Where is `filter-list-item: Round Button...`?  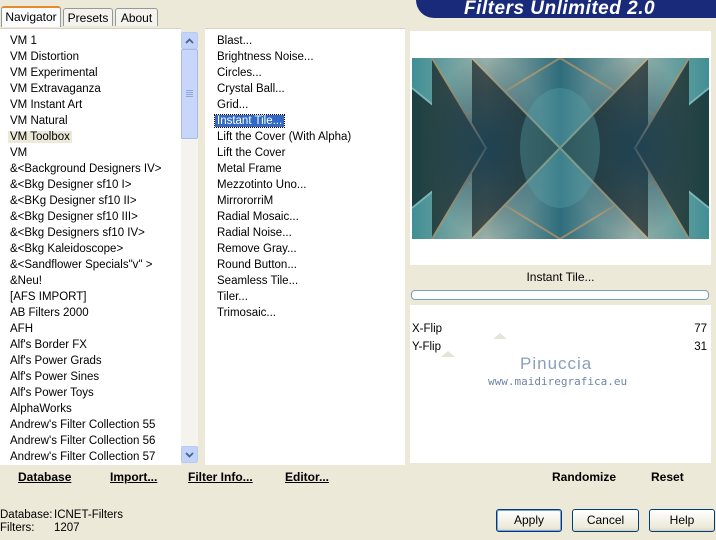
filter-list-item: Round Button... is located at coordinates (284, 265).